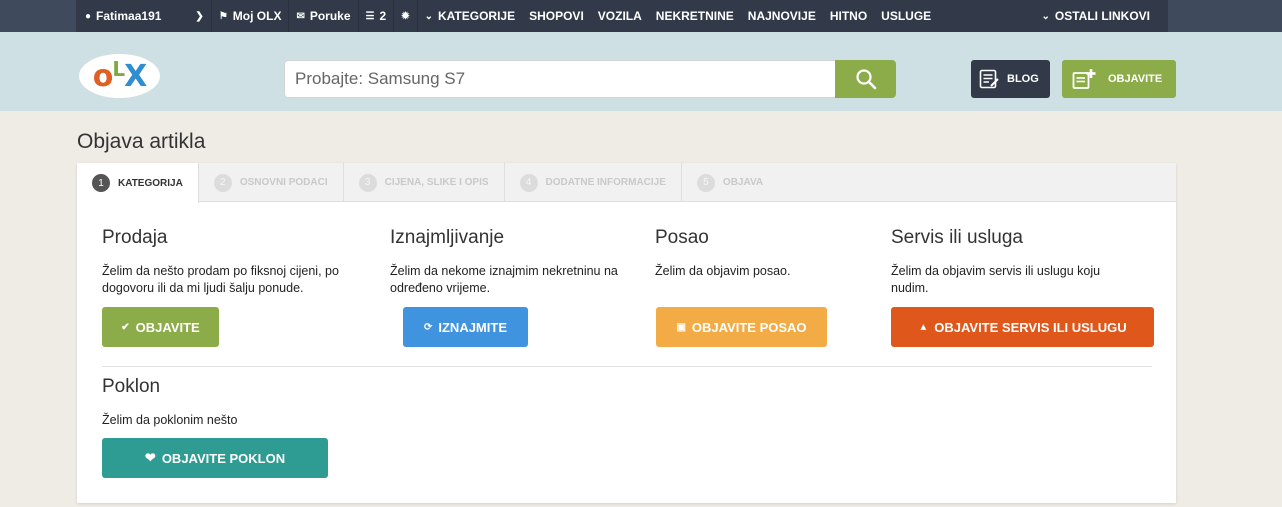 The width and height of the screenshot is (1282, 507). What do you see at coordinates (170, 420) in the screenshot?
I see `category-description: Želim da poklonim nešto` at bounding box center [170, 420].